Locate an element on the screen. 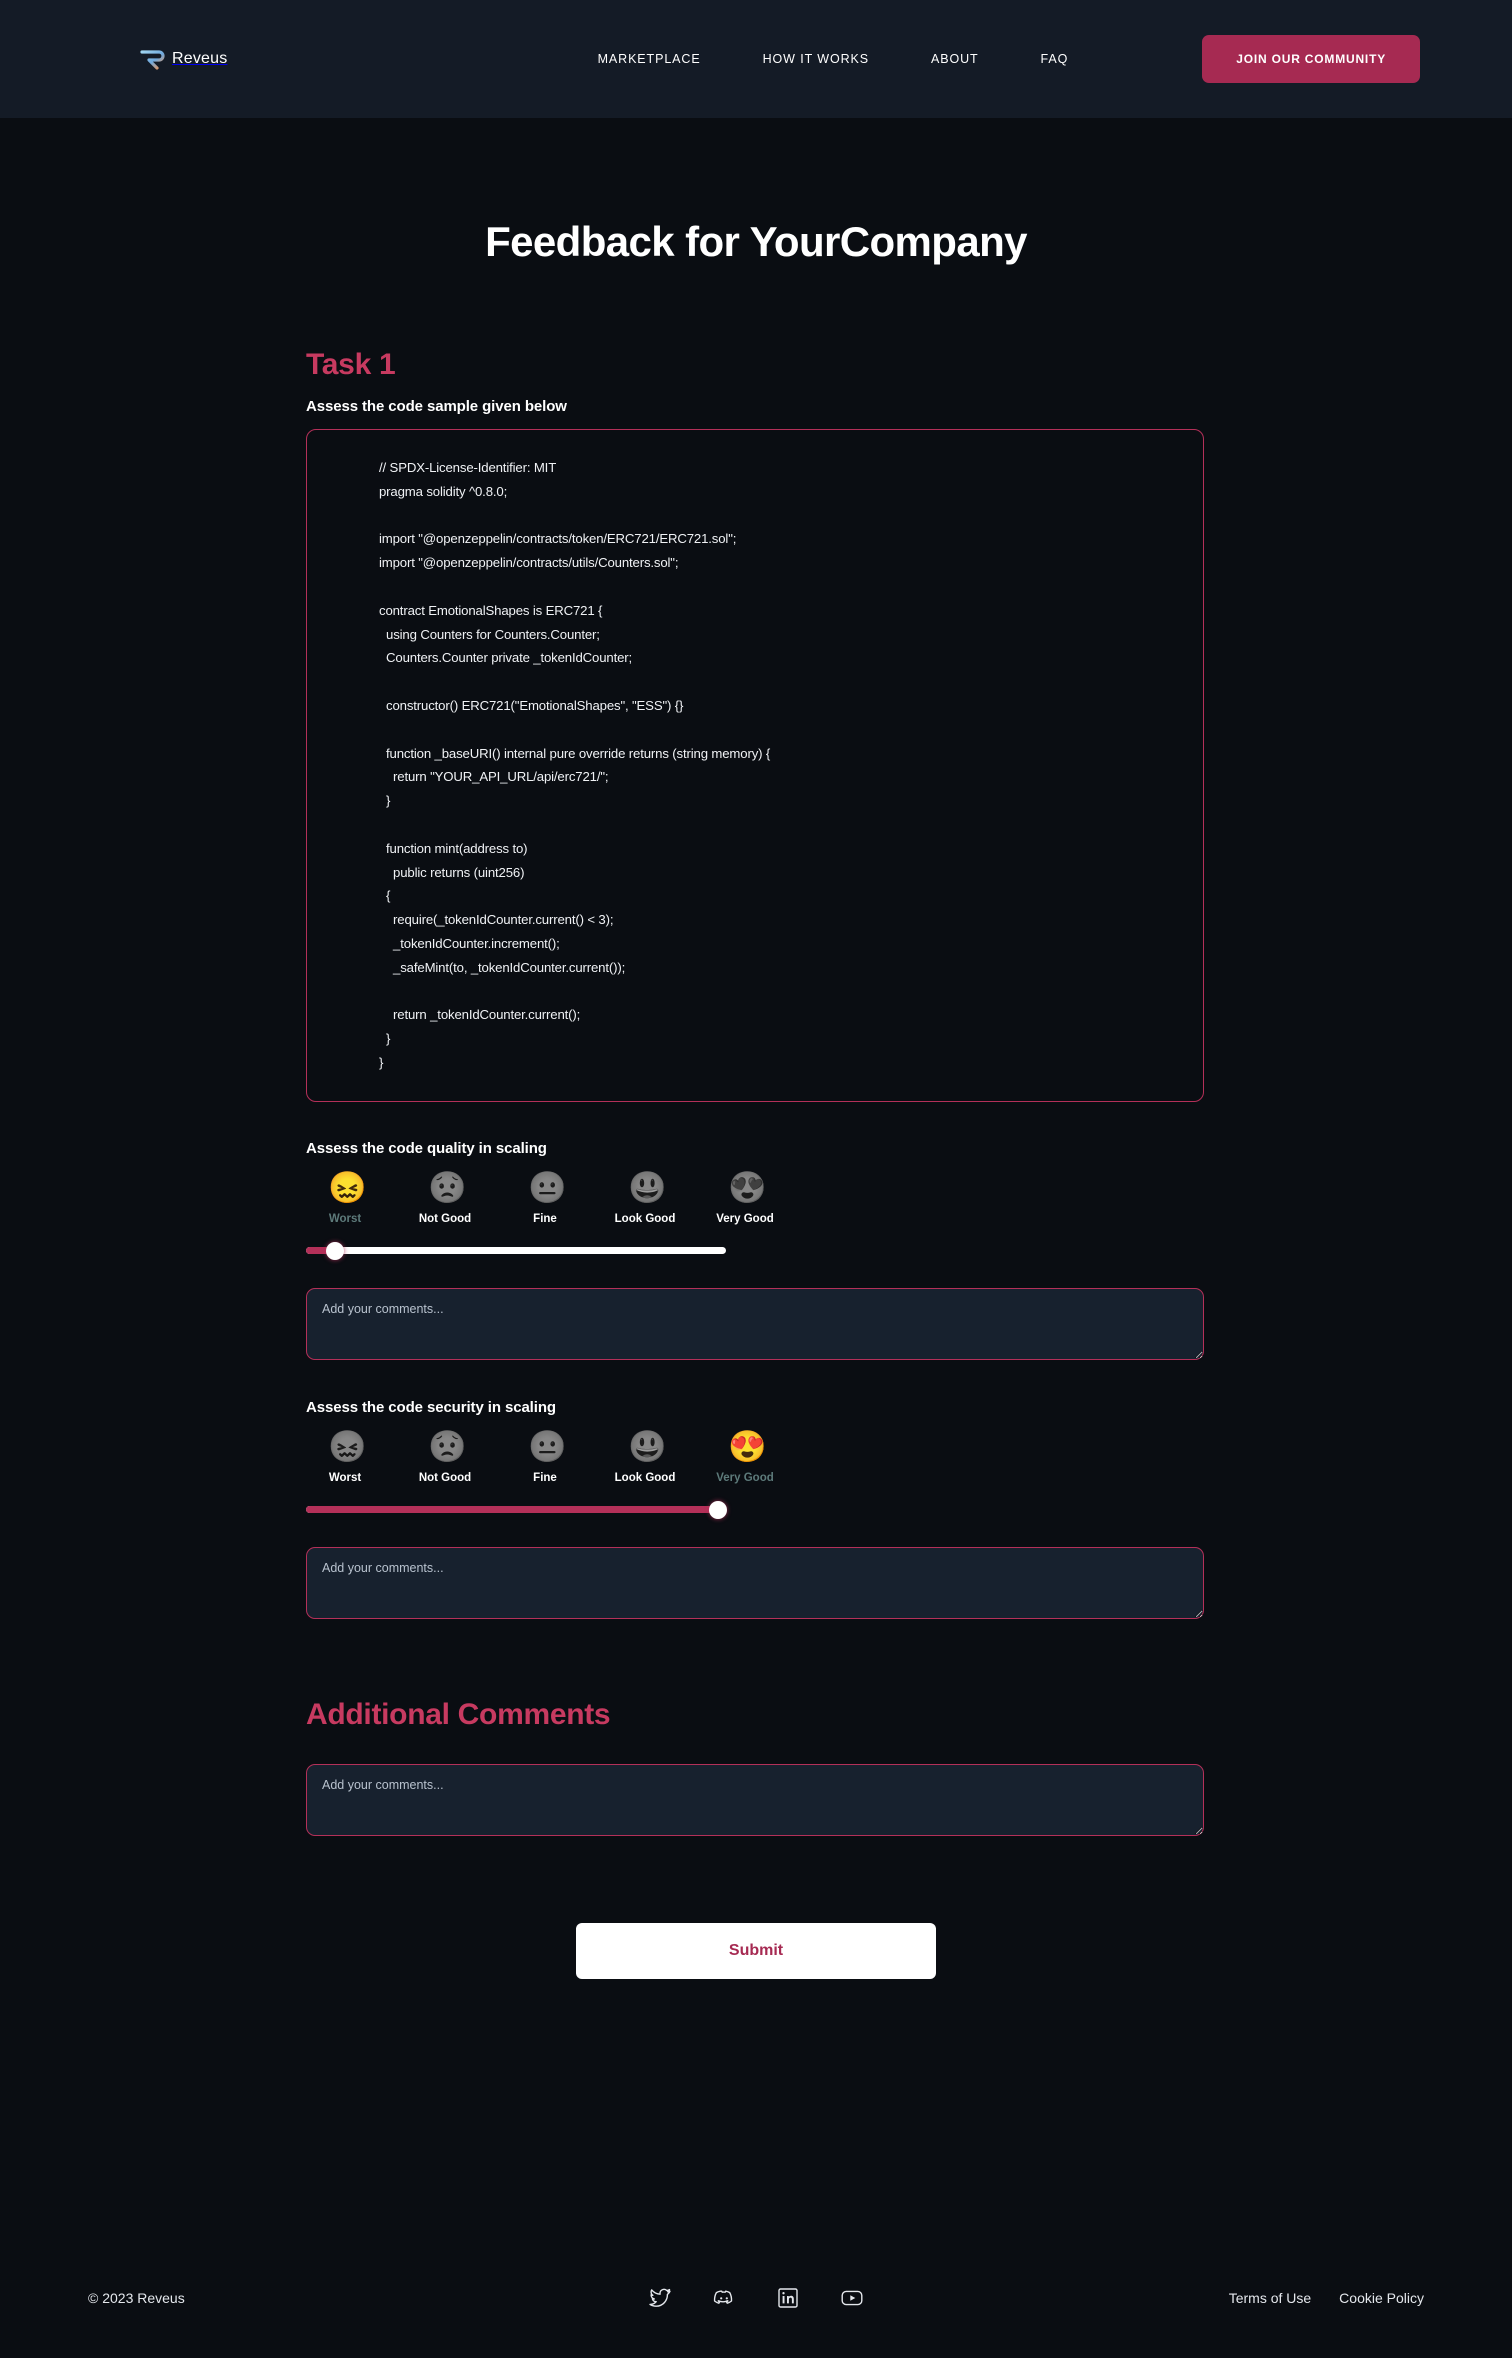 The height and width of the screenshot is (2358, 1512). linkedin-link is located at coordinates (788, 2298).